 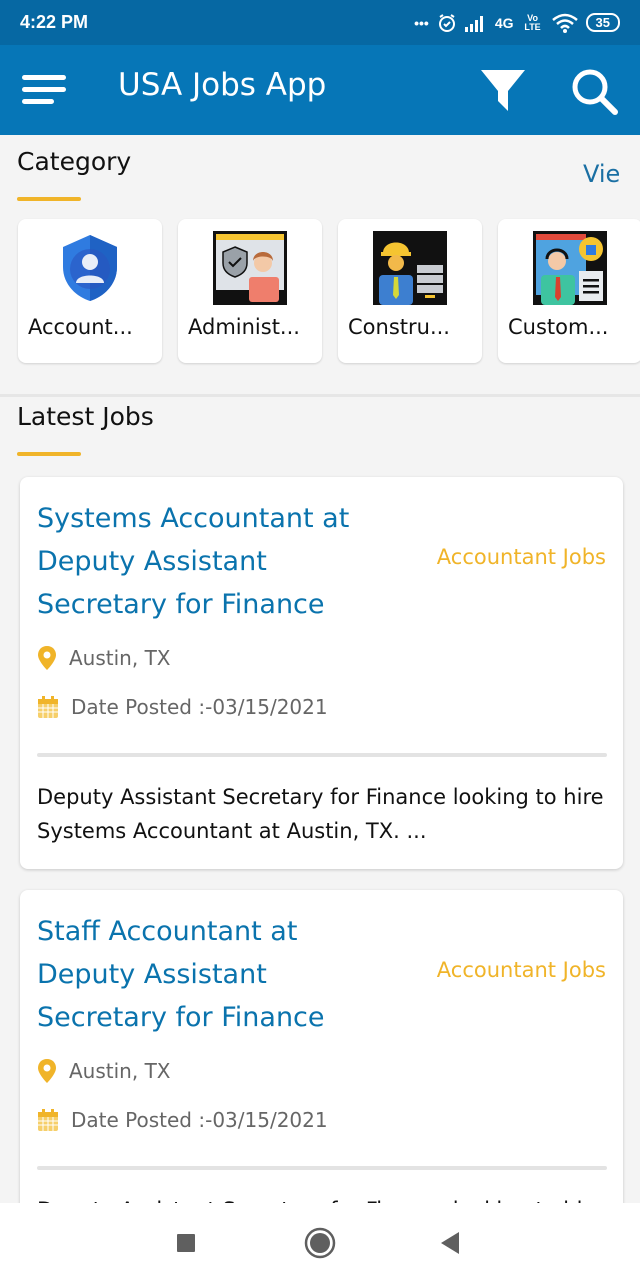 What do you see at coordinates (320, 395) in the screenshot?
I see `section-divider` at bounding box center [320, 395].